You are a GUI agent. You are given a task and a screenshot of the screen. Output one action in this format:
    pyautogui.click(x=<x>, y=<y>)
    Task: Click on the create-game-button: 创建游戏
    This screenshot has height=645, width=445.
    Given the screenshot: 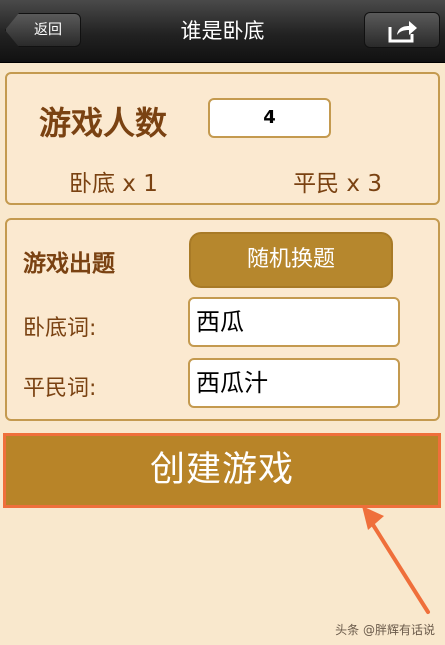 What is the action you would take?
    pyautogui.click(x=222, y=470)
    